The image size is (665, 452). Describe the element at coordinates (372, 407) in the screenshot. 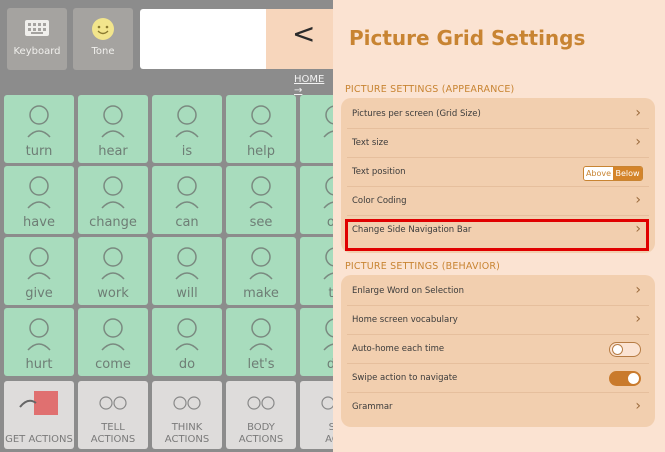

I see `row-label: Grammar` at that location.